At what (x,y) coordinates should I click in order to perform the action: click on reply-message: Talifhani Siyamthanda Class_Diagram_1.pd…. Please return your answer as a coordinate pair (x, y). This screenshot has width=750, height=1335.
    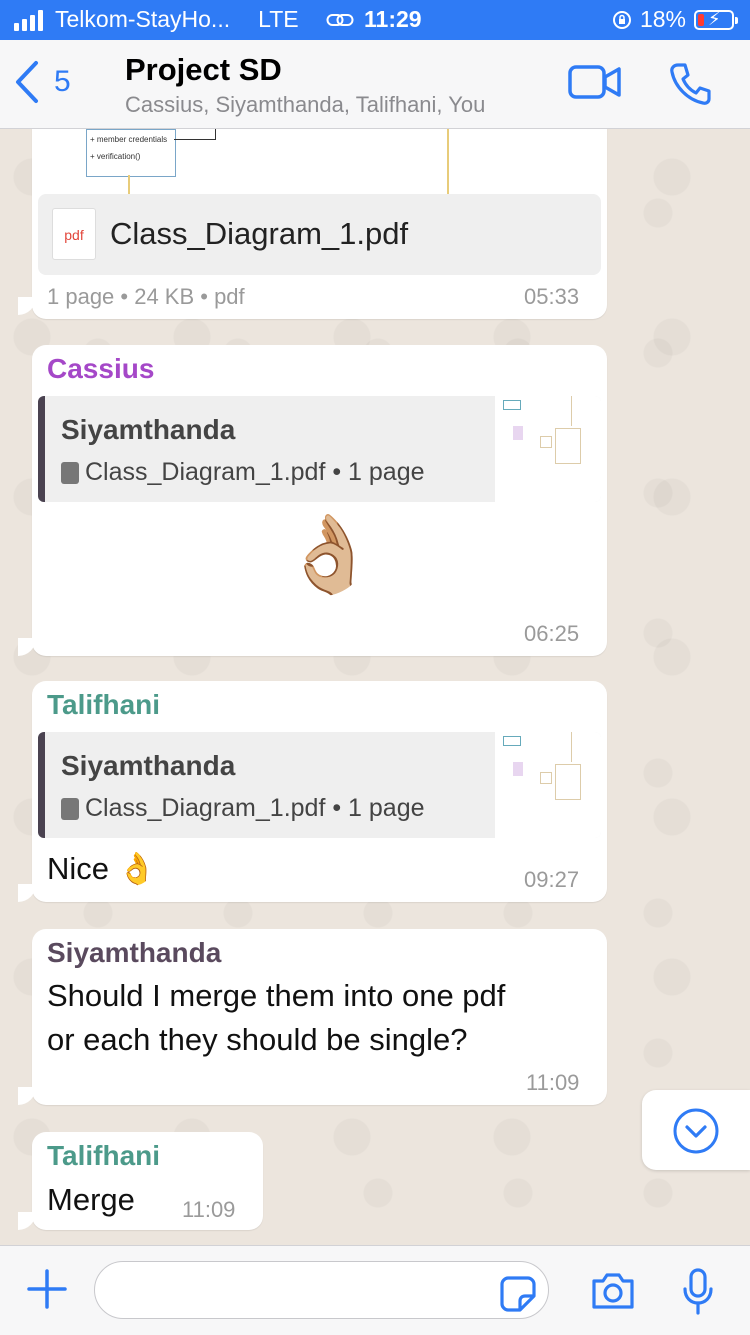
    Looking at the image, I should click on (319, 791).